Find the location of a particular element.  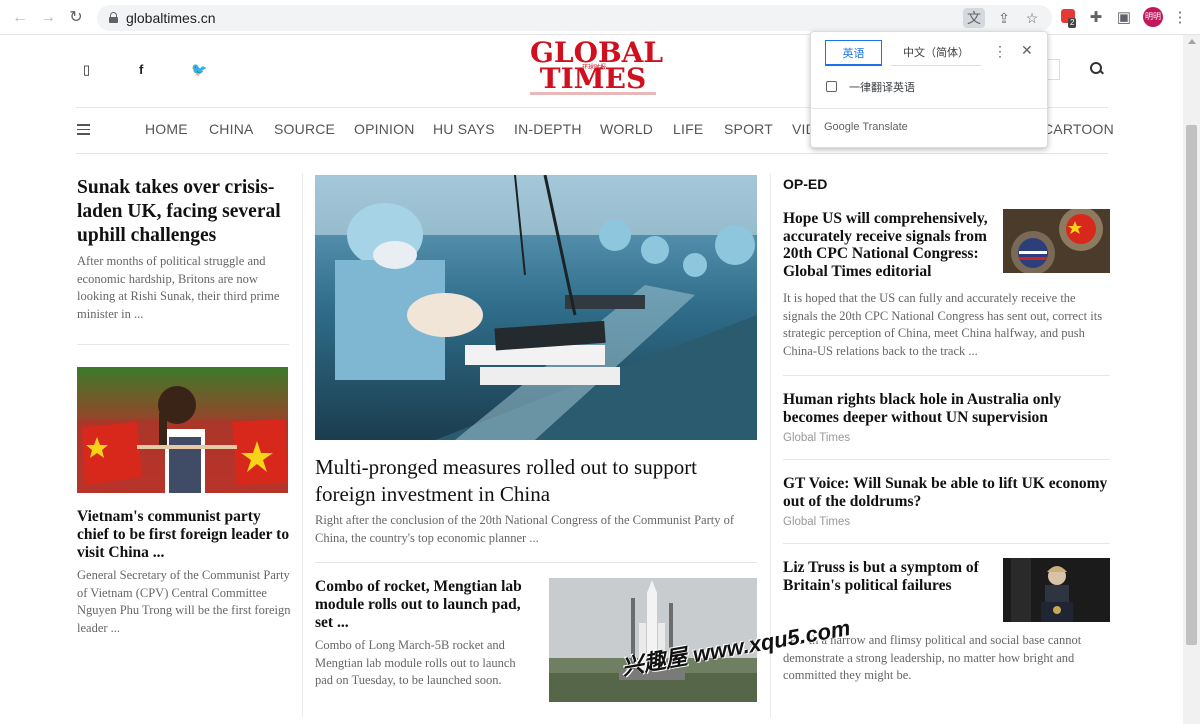

nav-item-in-depth: IN-DEPTH is located at coordinates (548, 129).